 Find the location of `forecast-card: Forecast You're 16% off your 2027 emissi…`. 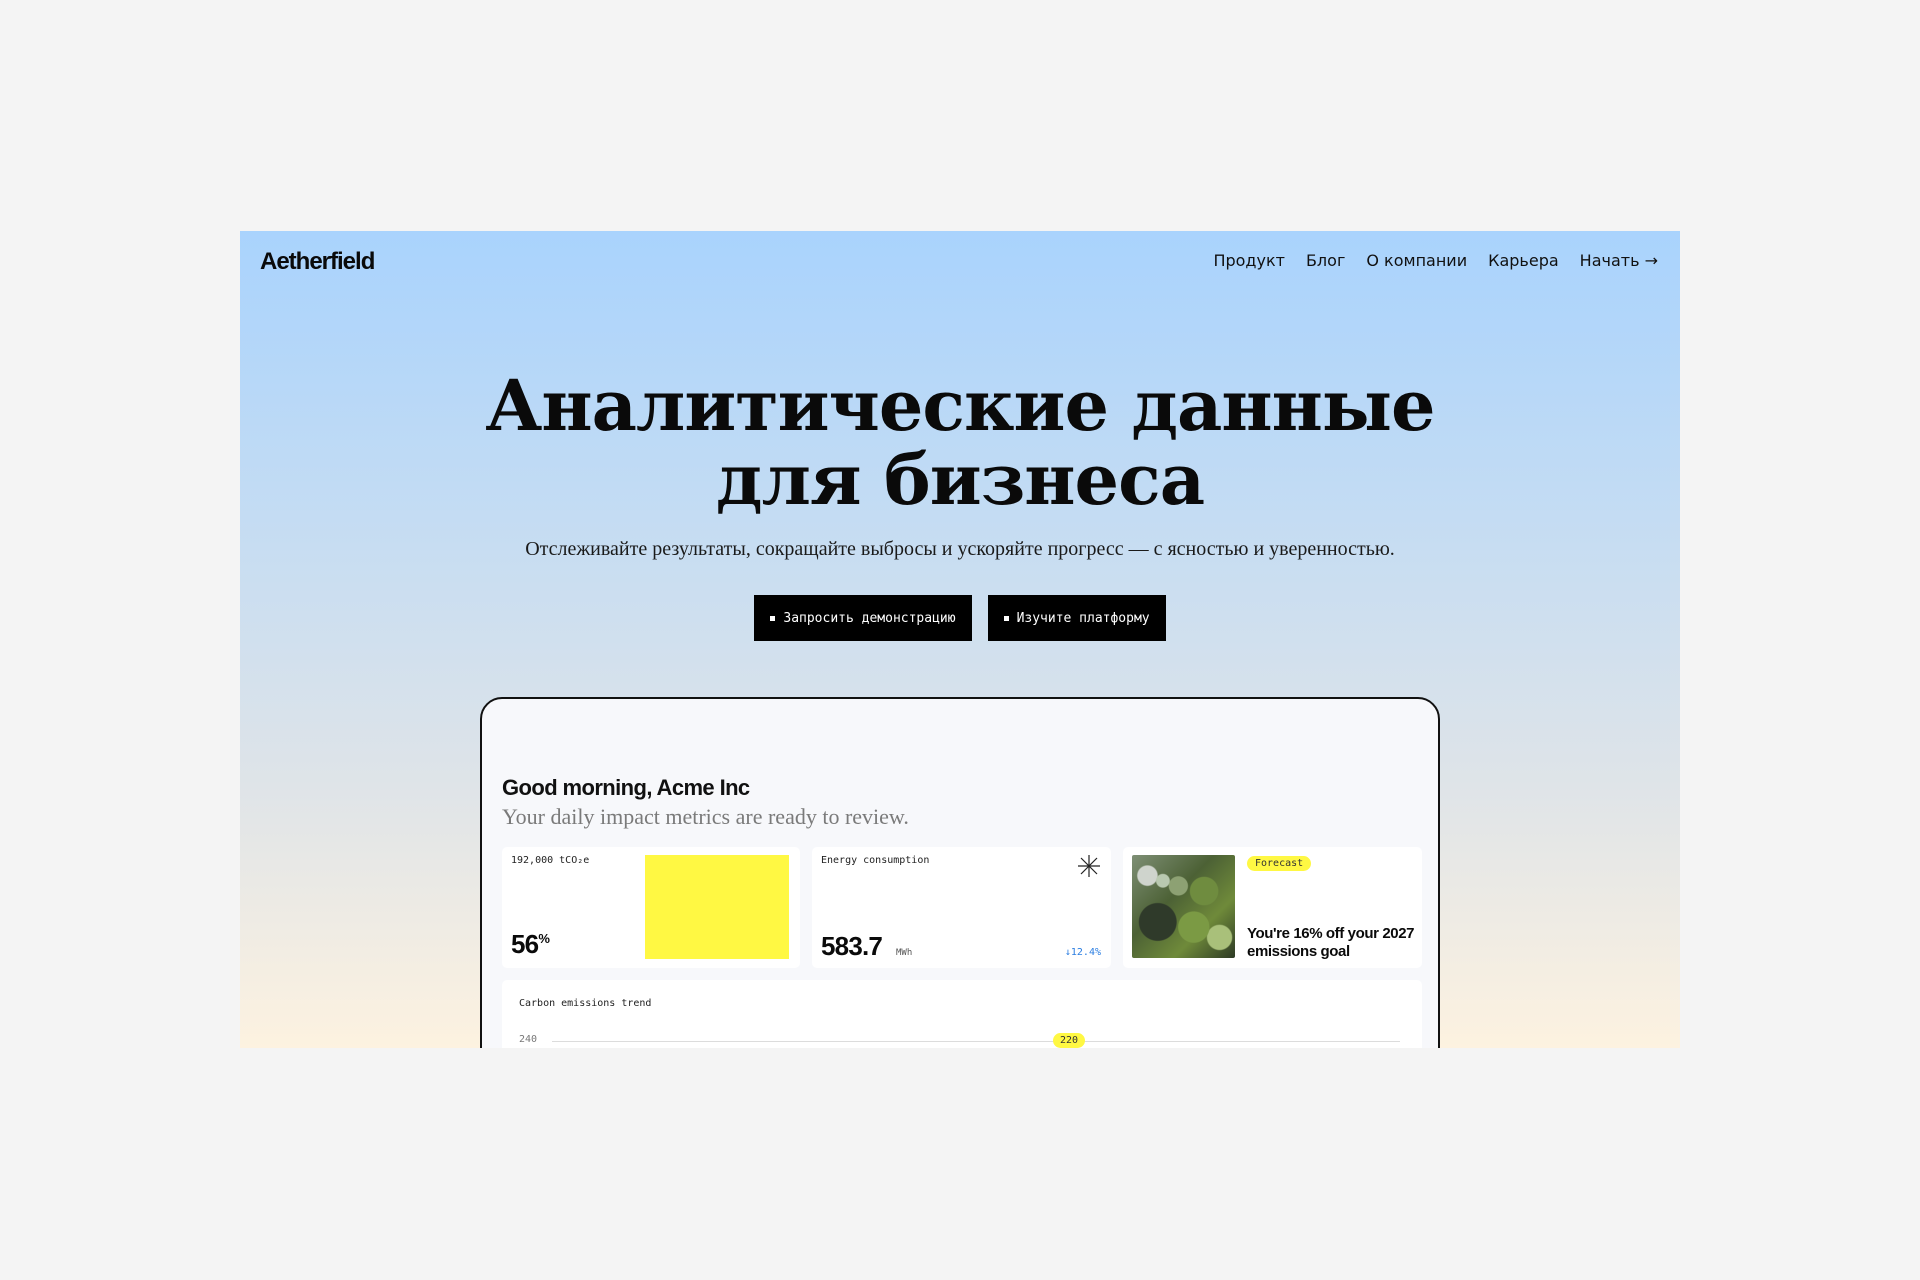

forecast-card: Forecast You're 16% off your 2027 emissi… is located at coordinates (1272, 907).